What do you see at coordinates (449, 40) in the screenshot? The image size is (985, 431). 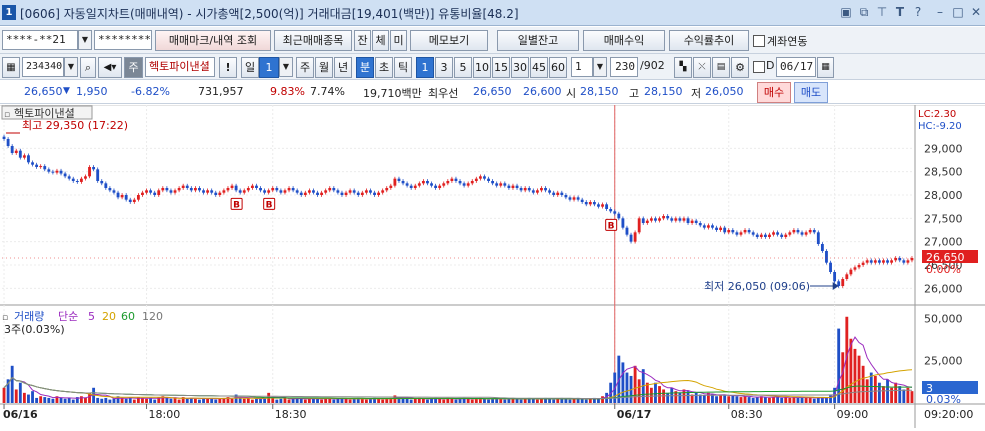 I see `memo-button: 메모보기` at bounding box center [449, 40].